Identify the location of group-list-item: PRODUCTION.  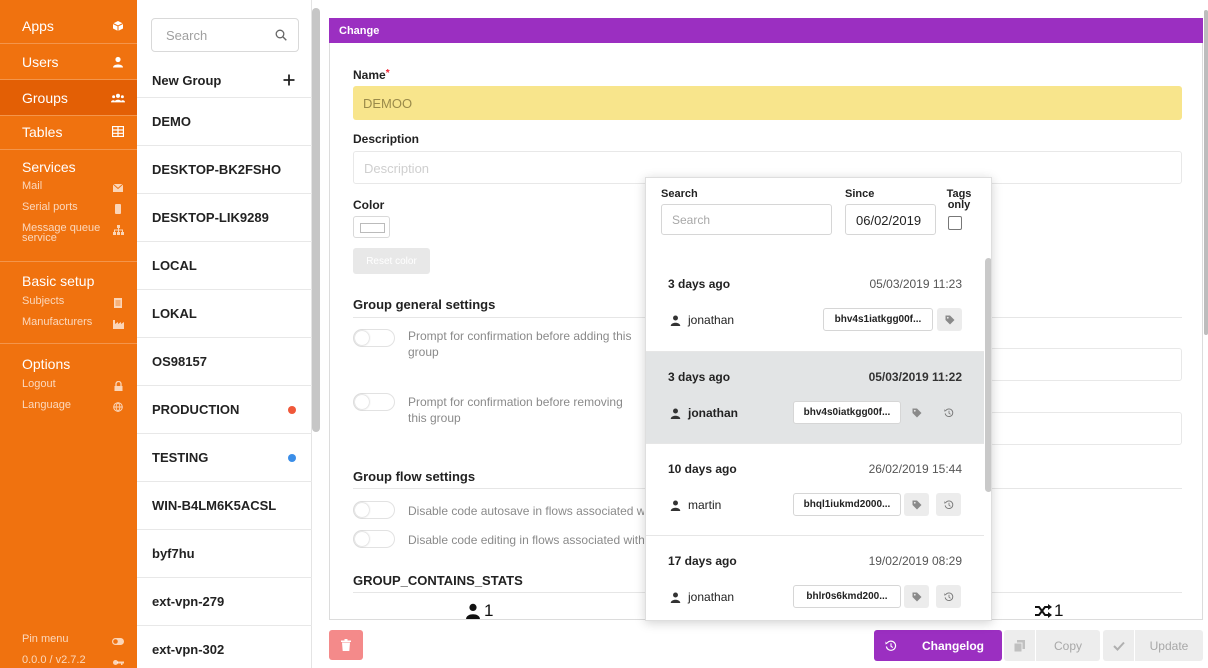
(224, 409).